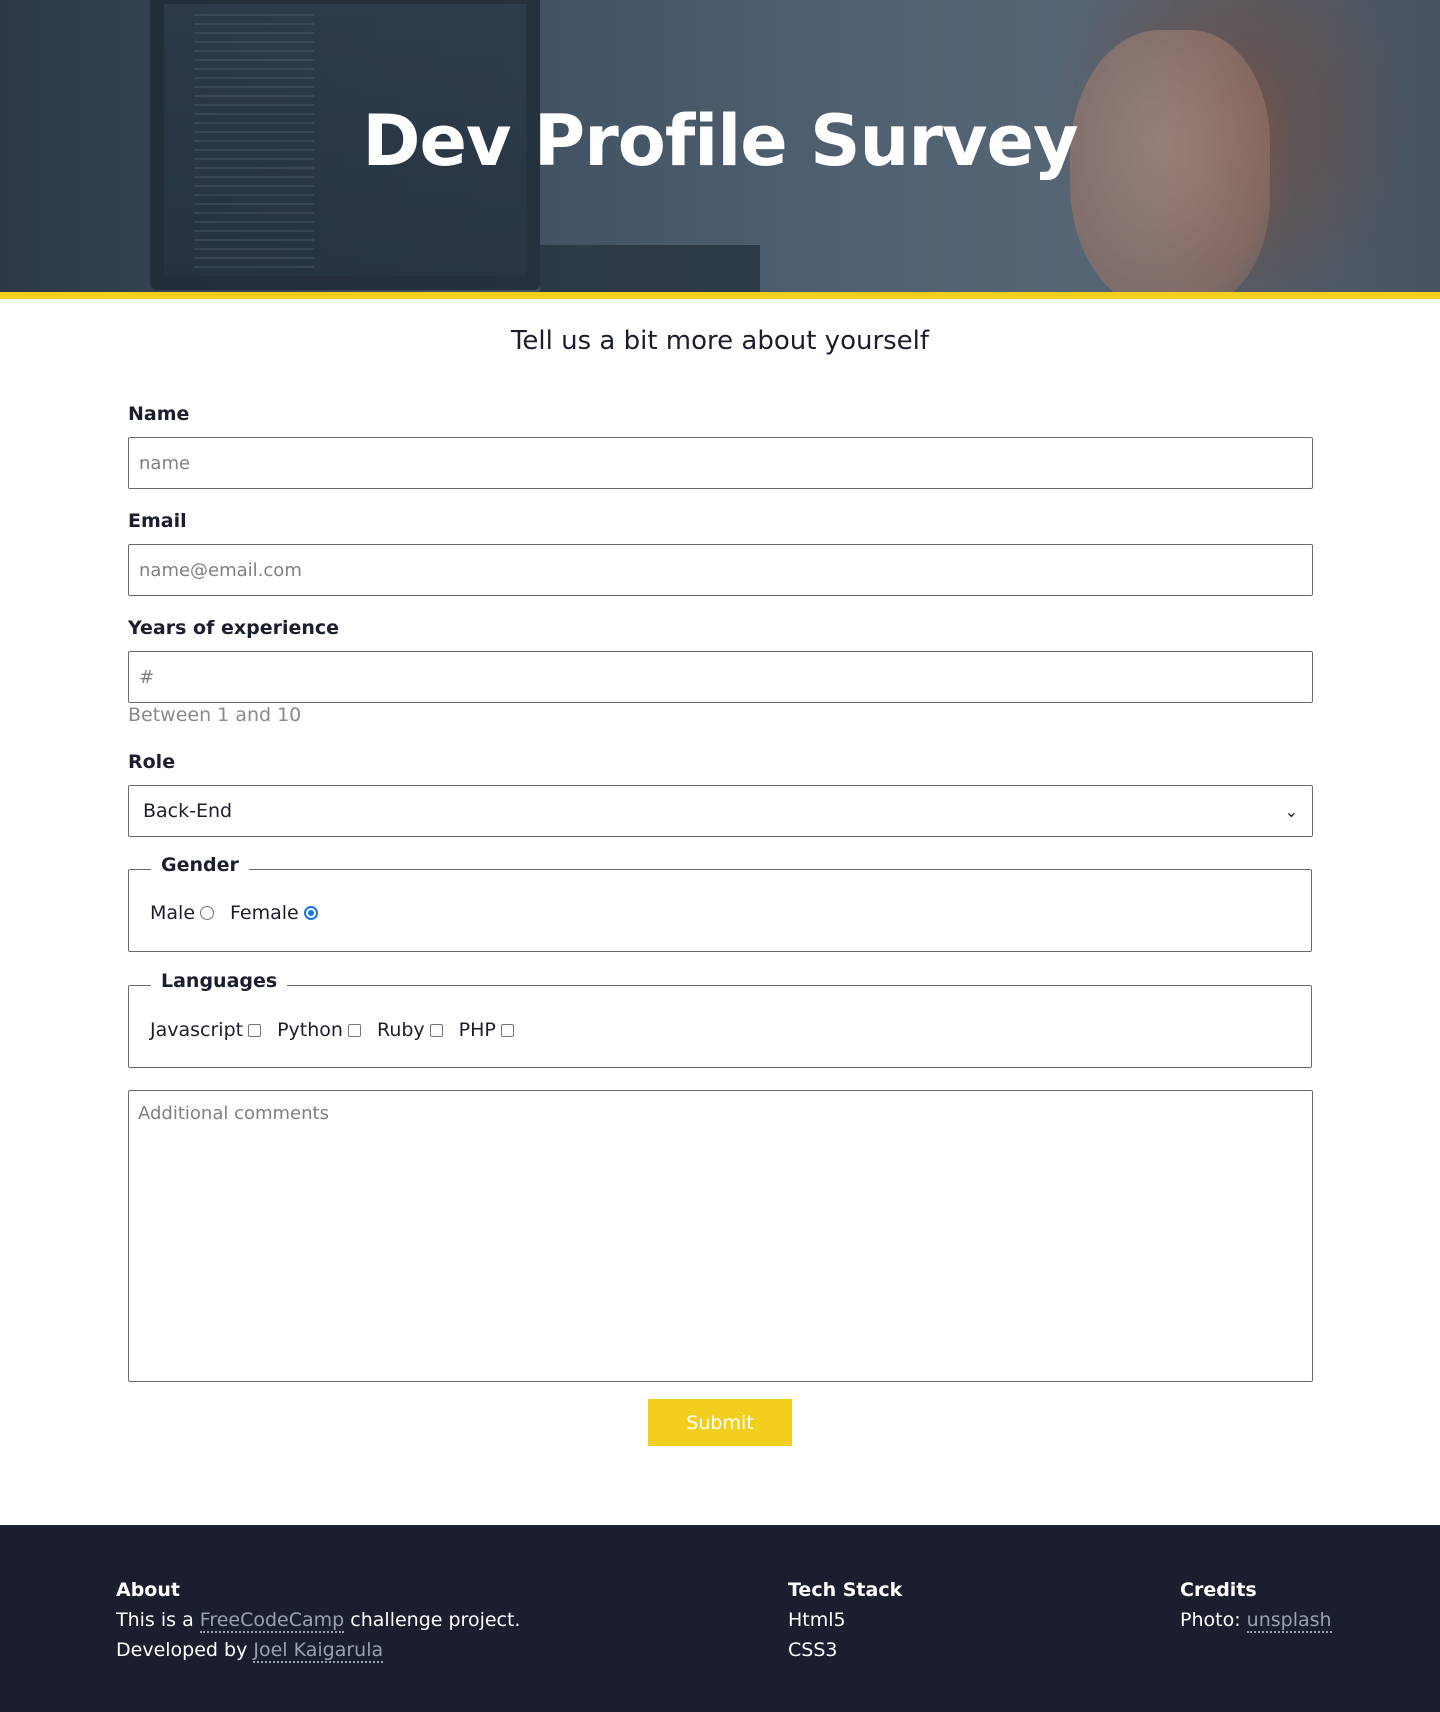 Image resolution: width=1440 pixels, height=1712 pixels. Describe the element at coordinates (720, 295) in the screenshot. I see `accent-bar` at that location.